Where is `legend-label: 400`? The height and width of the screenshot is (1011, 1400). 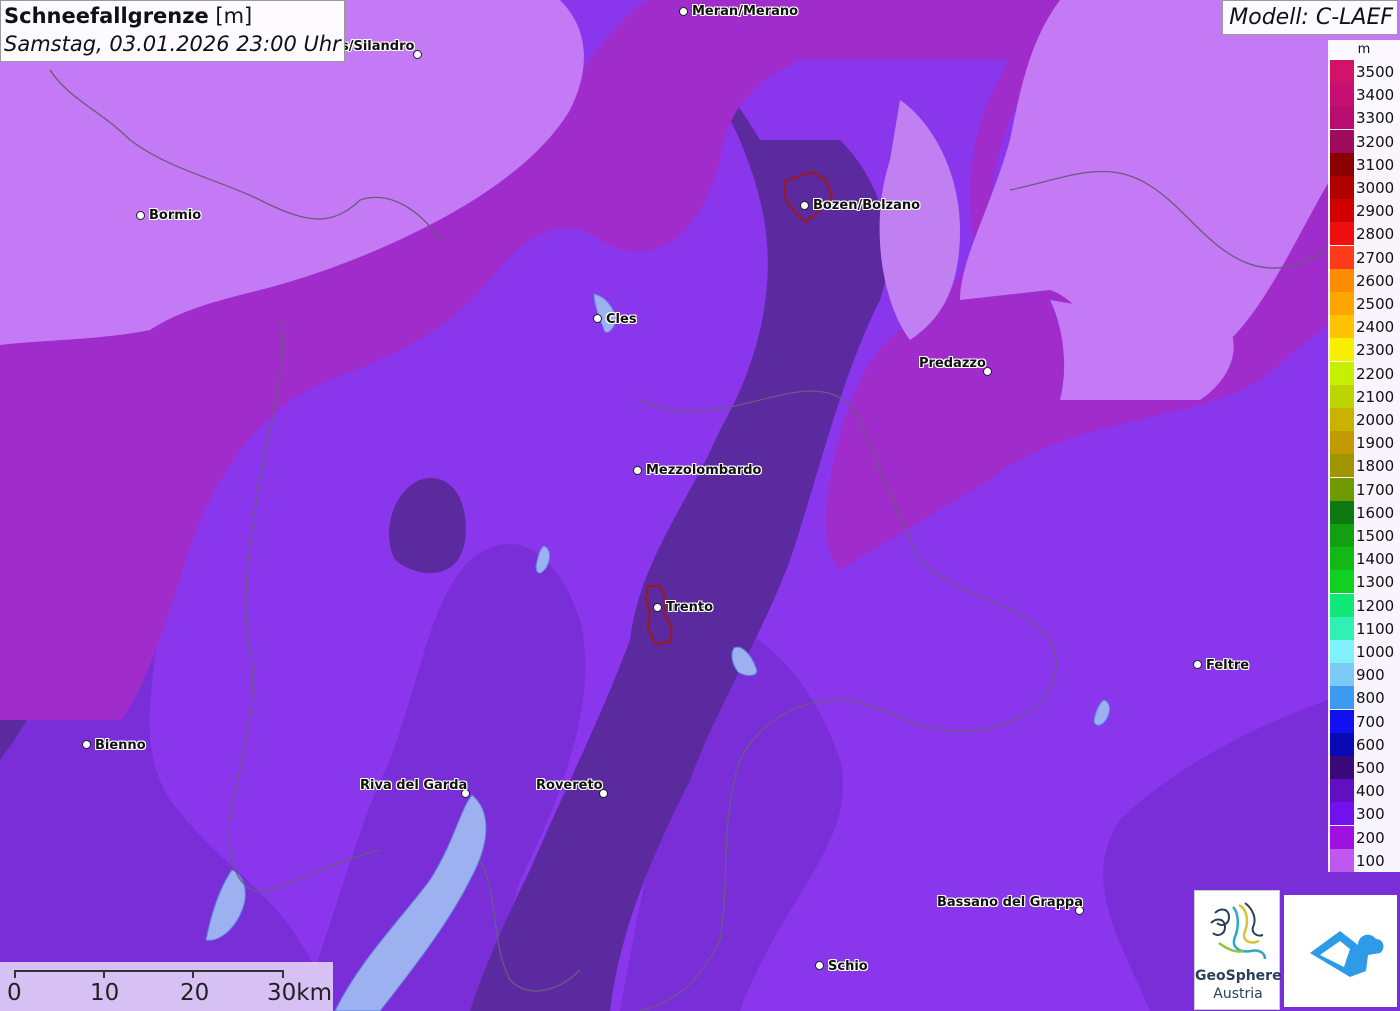
legend-label: 400 is located at coordinates (1370, 791).